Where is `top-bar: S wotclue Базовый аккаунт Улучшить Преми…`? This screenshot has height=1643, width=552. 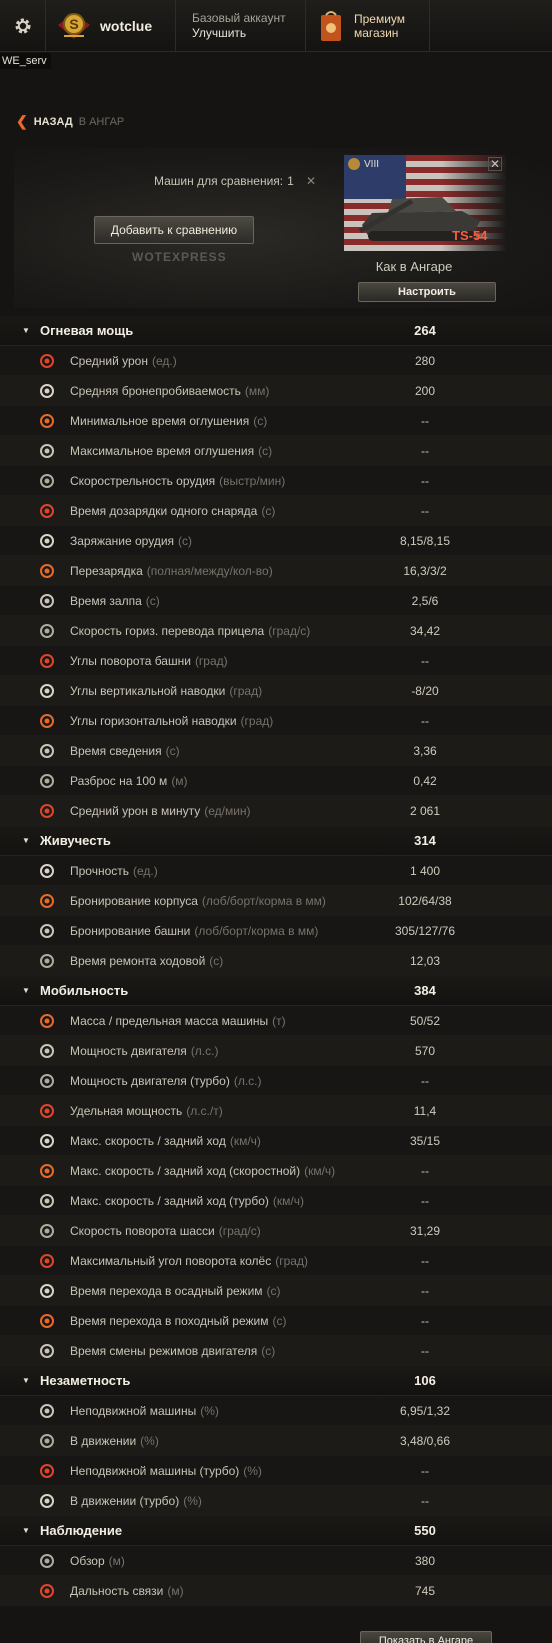 top-bar: S wotclue Базовый аккаунт Улучшить Преми… is located at coordinates (276, 26).